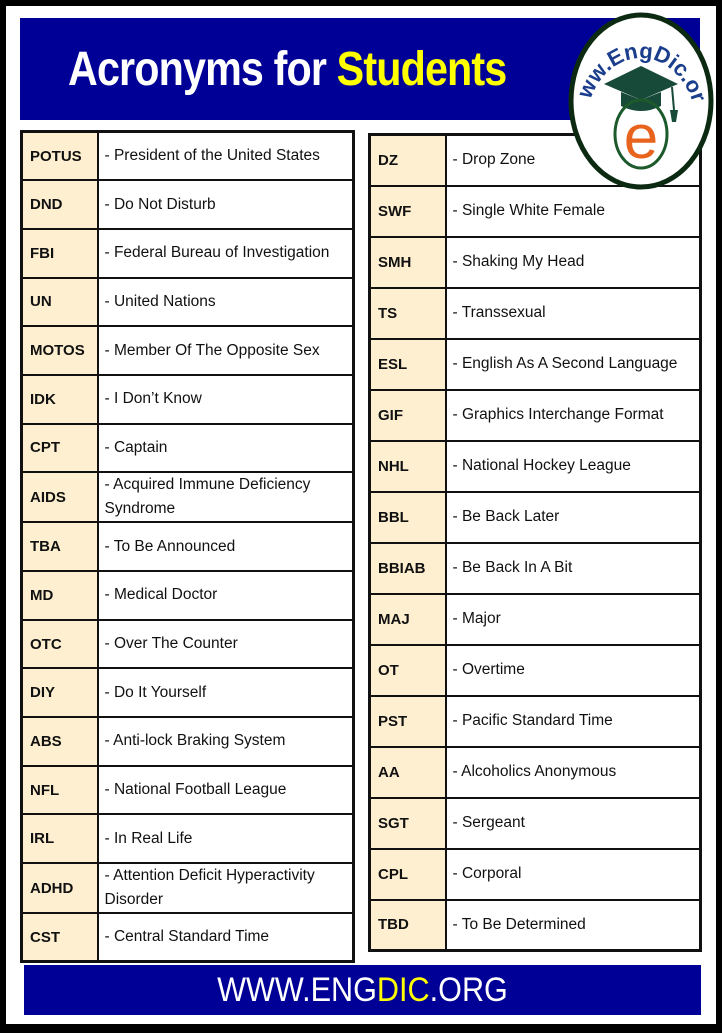  I want to click on acronym-row: MOTOS - Member Of The Opposite Sex, so click(187, 350).